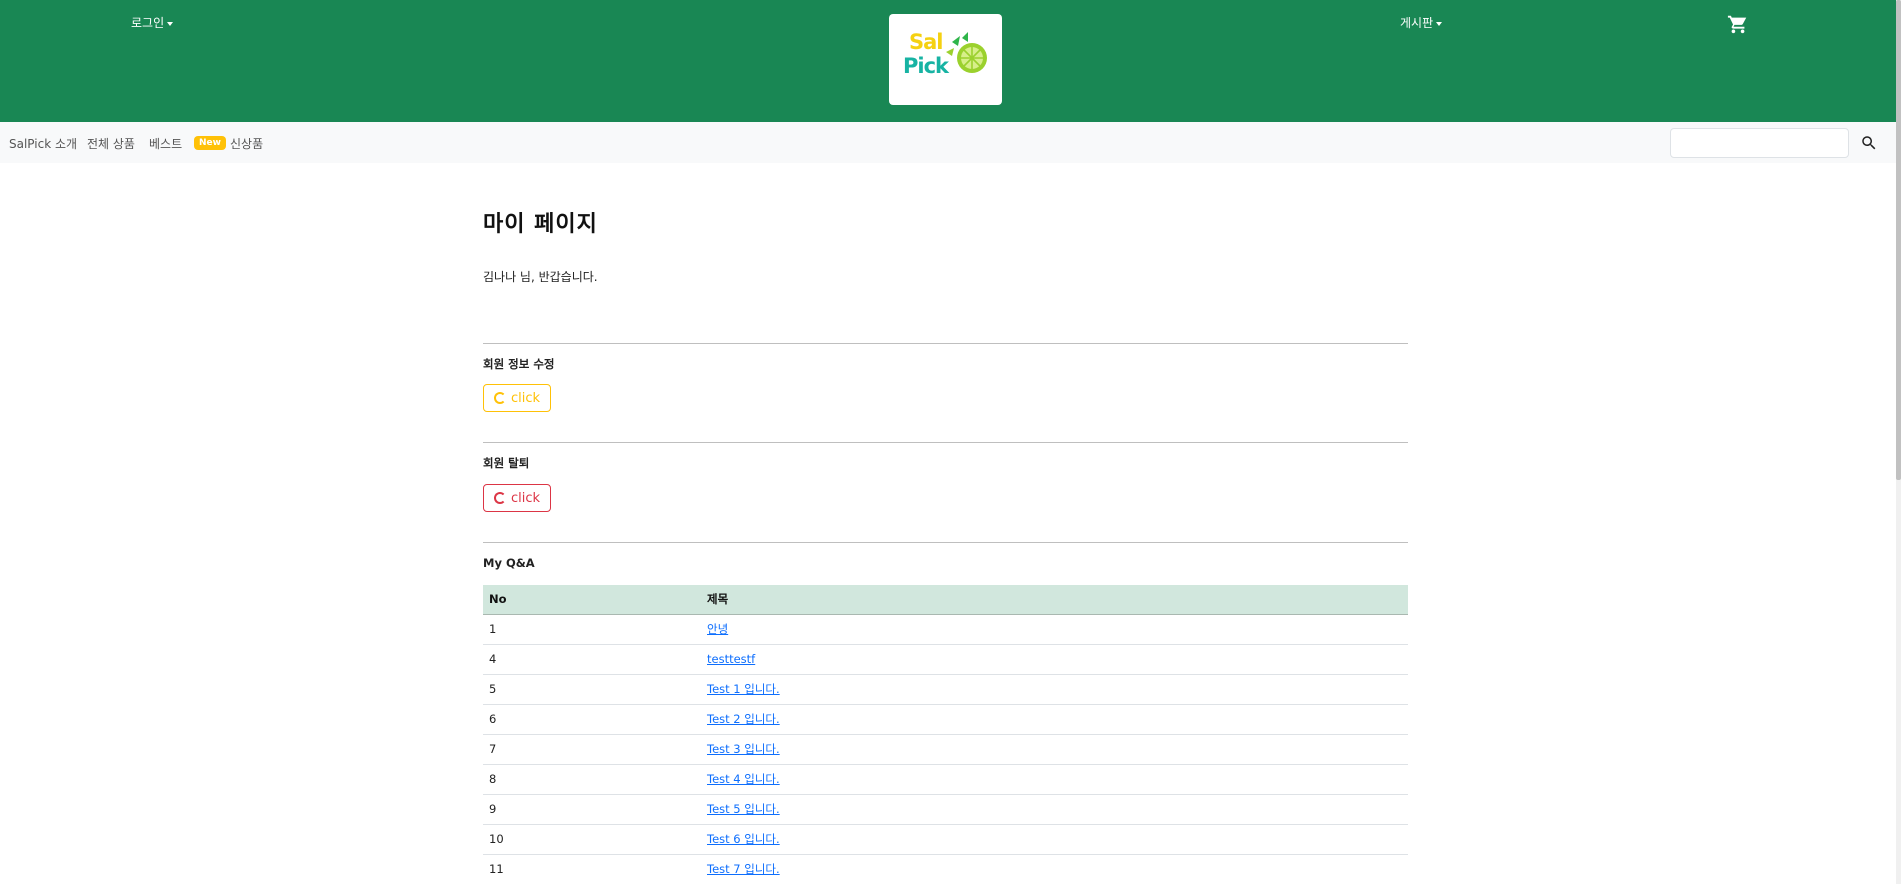 The image size is (1901, 884). What do you see at coordinates (1054, 600) in the screenshot?
I see `column-header-title: 제목` at bounding box center [1054, 600].